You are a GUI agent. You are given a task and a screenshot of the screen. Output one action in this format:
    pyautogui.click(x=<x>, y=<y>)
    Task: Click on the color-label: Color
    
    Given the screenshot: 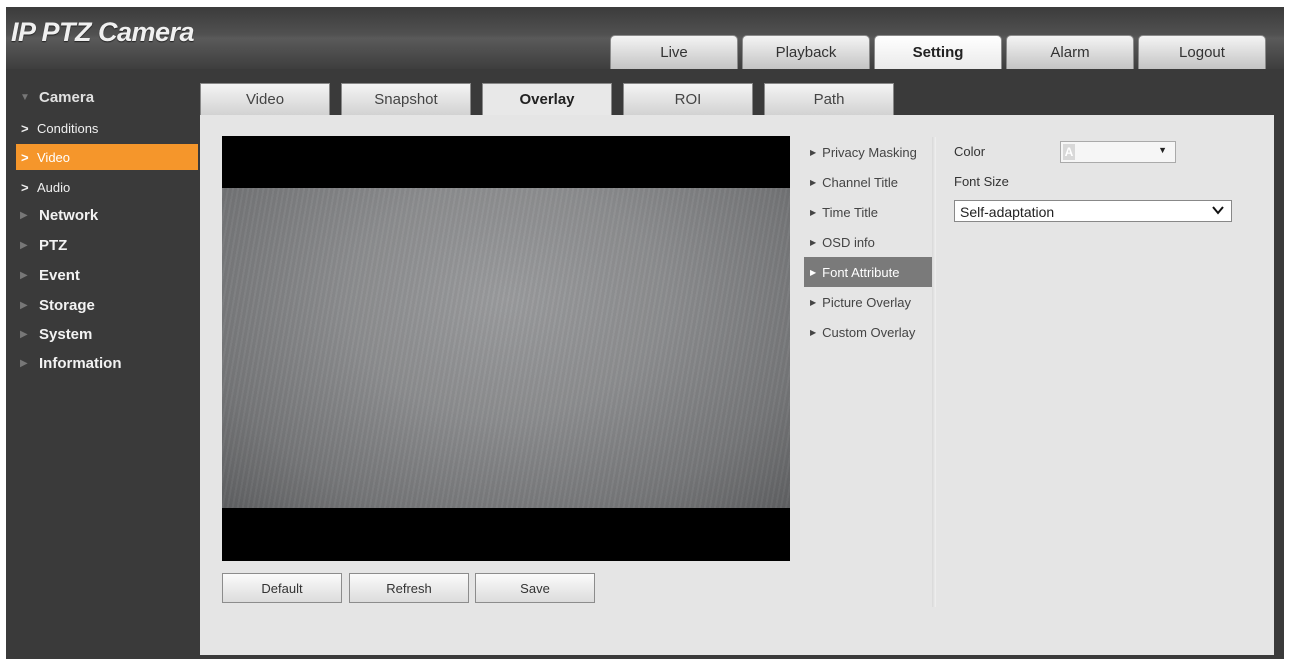 What is the action you would take?
    pyautogui.click(x=970, y=151)
    